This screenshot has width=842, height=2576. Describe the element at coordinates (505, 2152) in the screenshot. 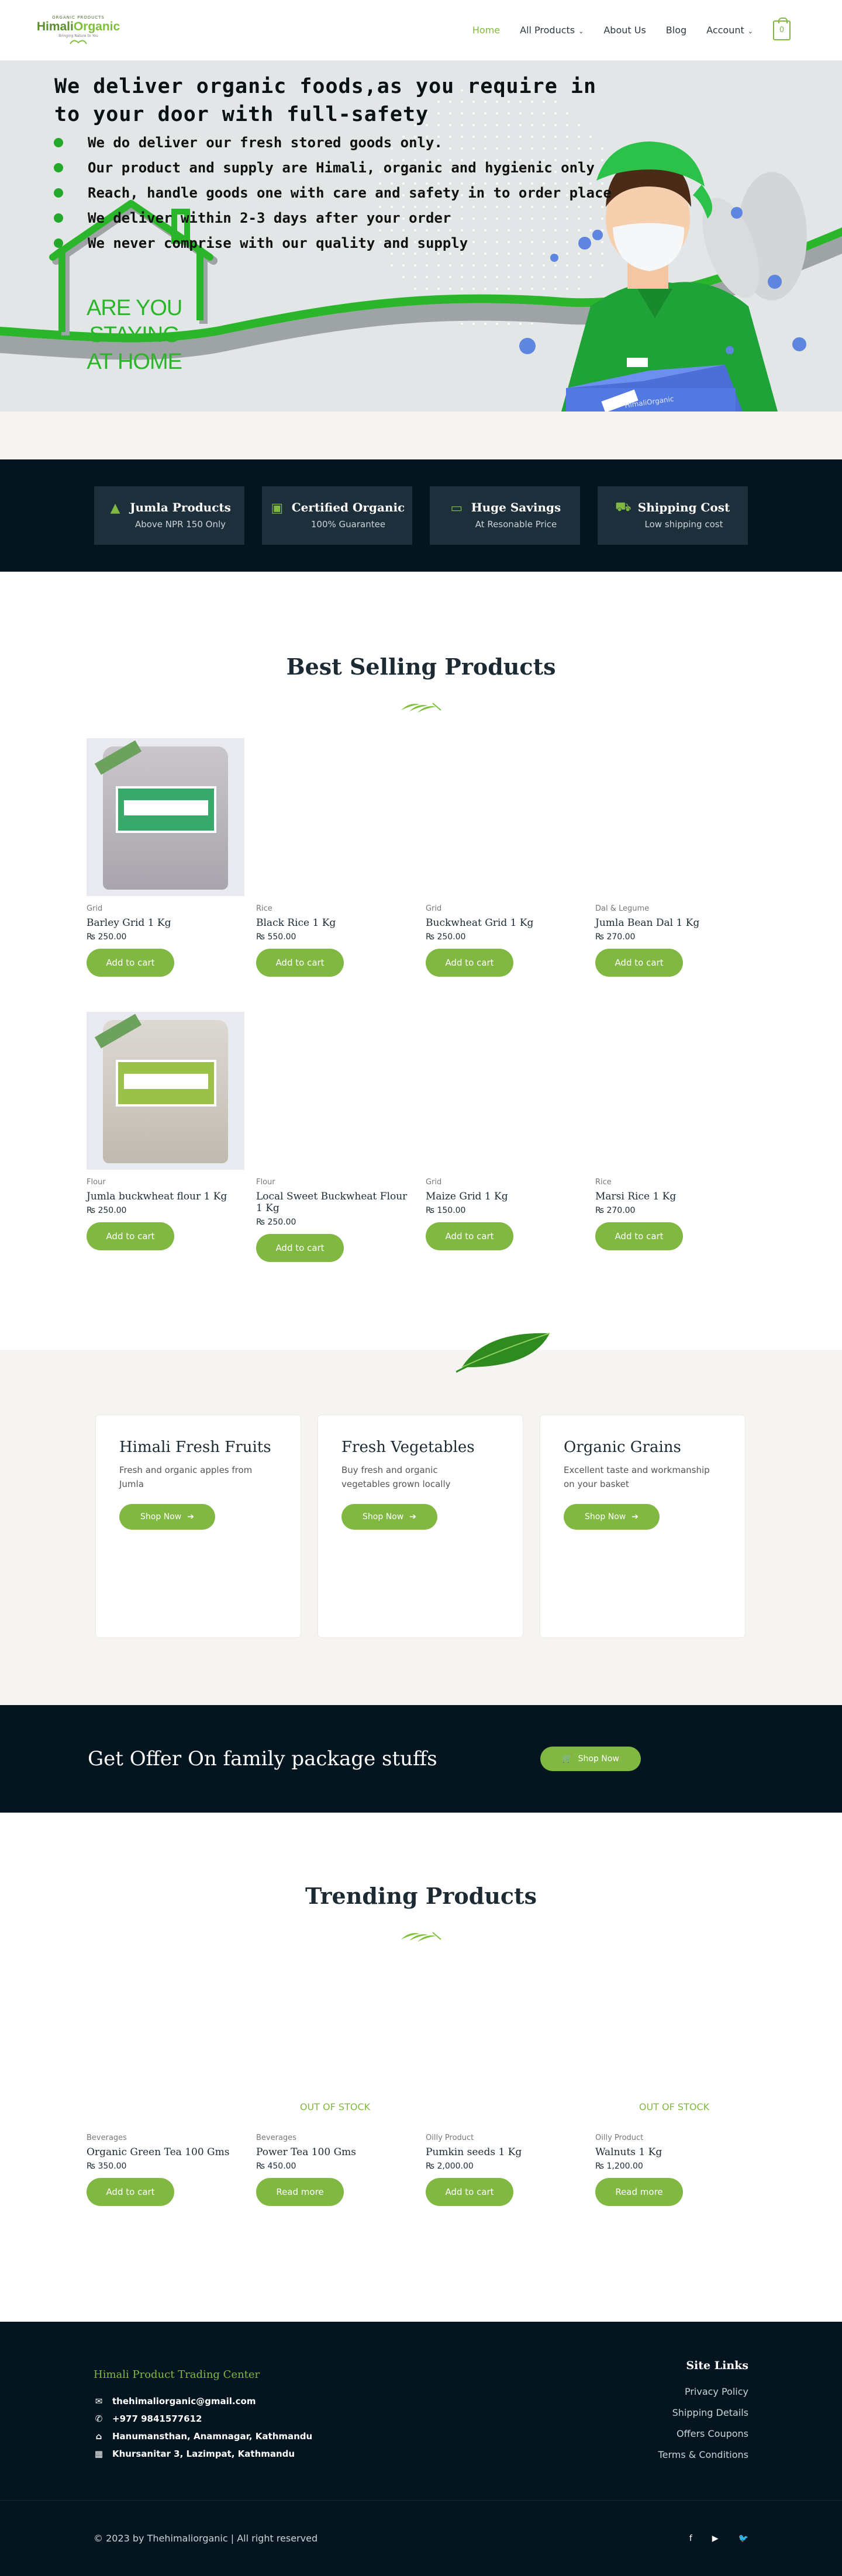

I see `product-name: Pumkin seeds 1 Kg` at that location.